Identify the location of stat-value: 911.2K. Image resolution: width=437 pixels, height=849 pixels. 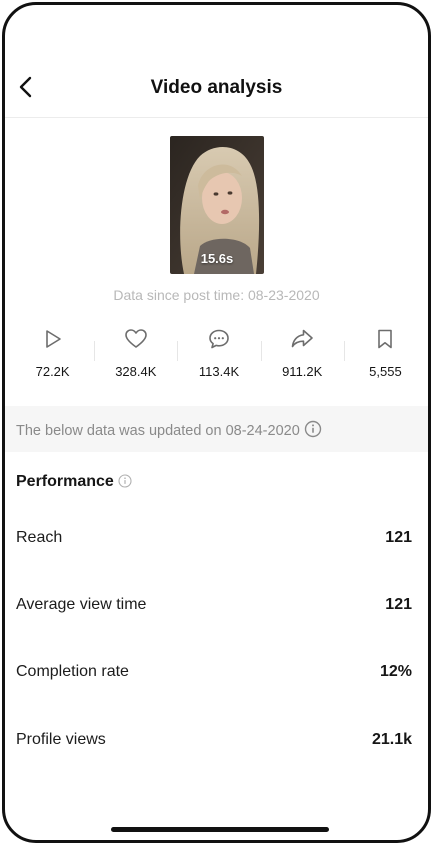
(302, 371).